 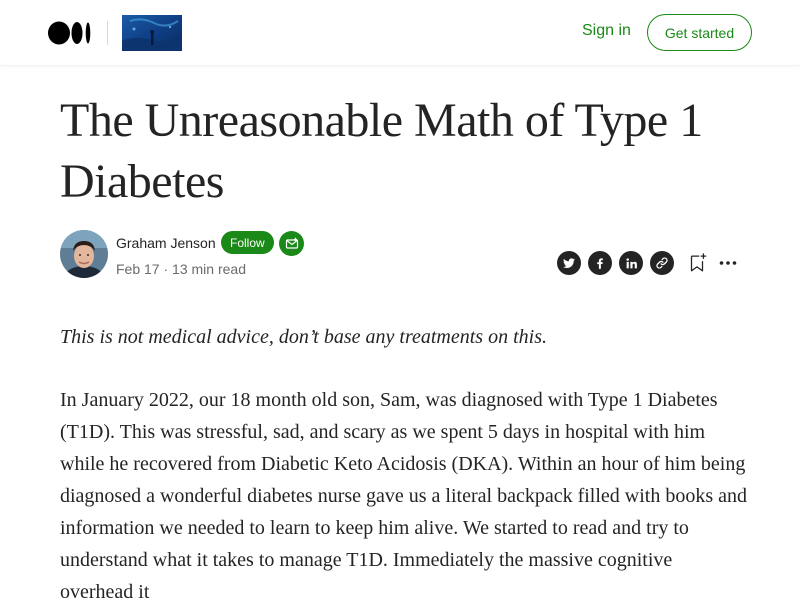 I want to click on header-divider, so click(x=107, y=33).